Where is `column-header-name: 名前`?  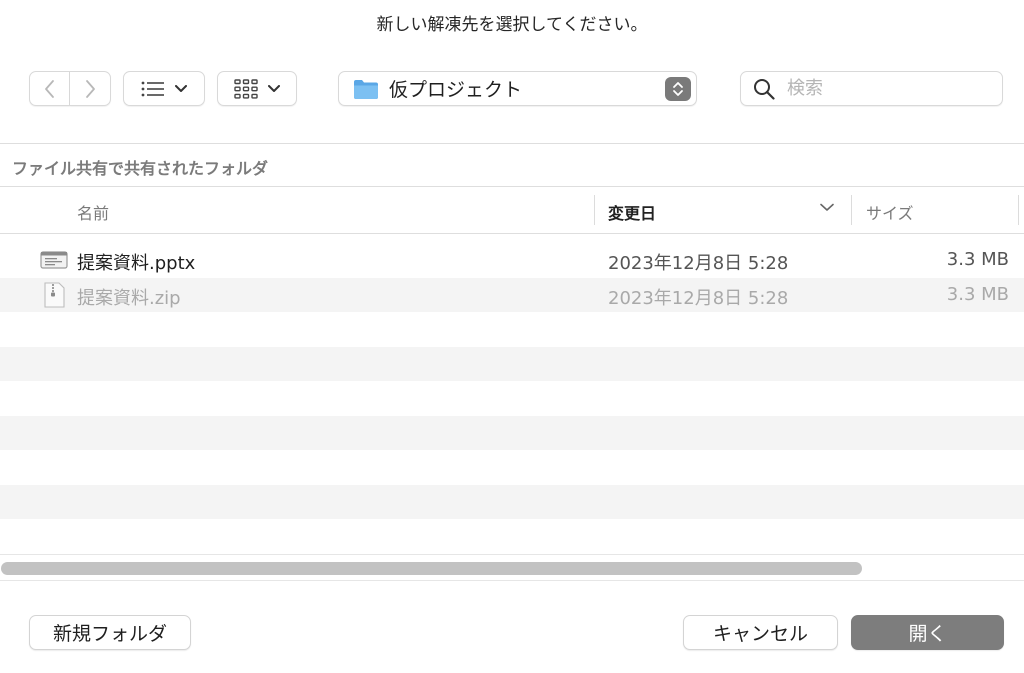 column-header-name: 名前 is located at coordinates (93, 212).